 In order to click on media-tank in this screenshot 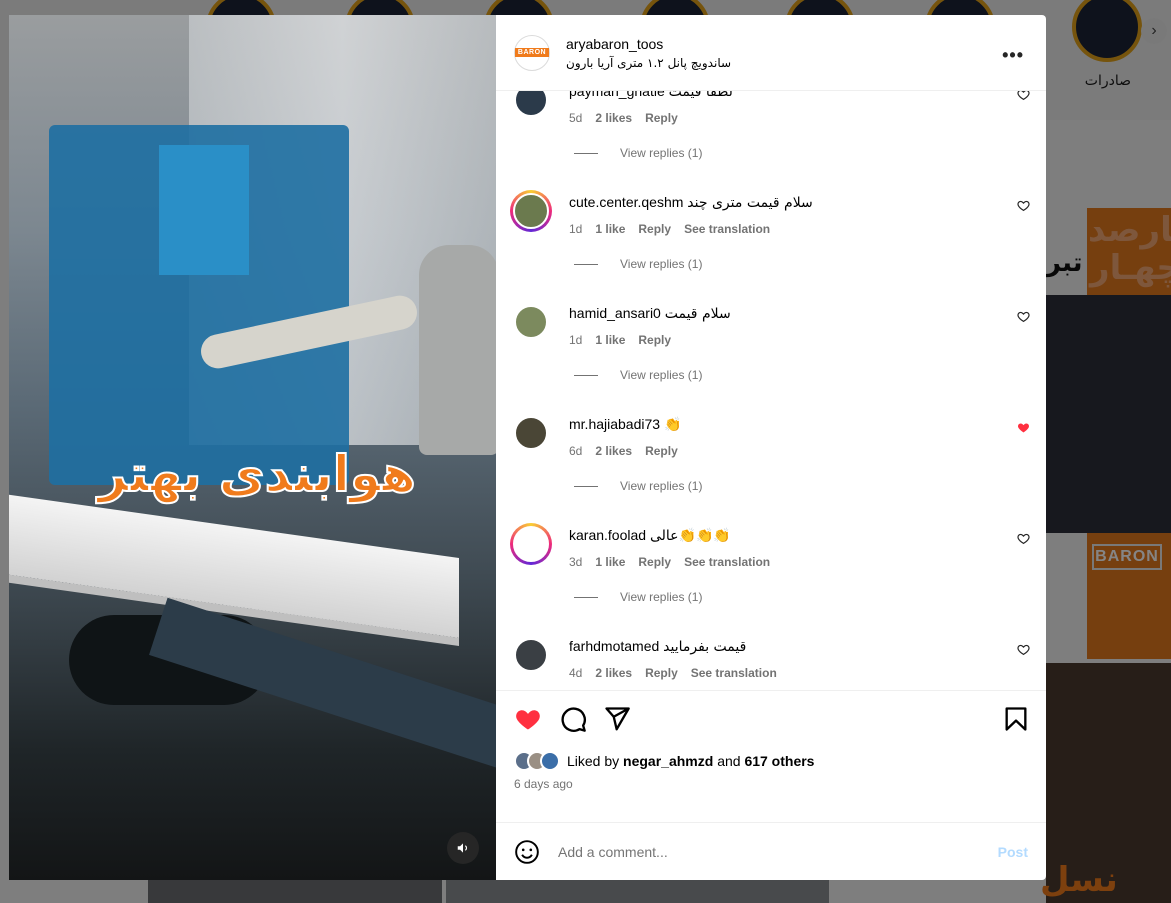, I will do `click(457, 350)`.